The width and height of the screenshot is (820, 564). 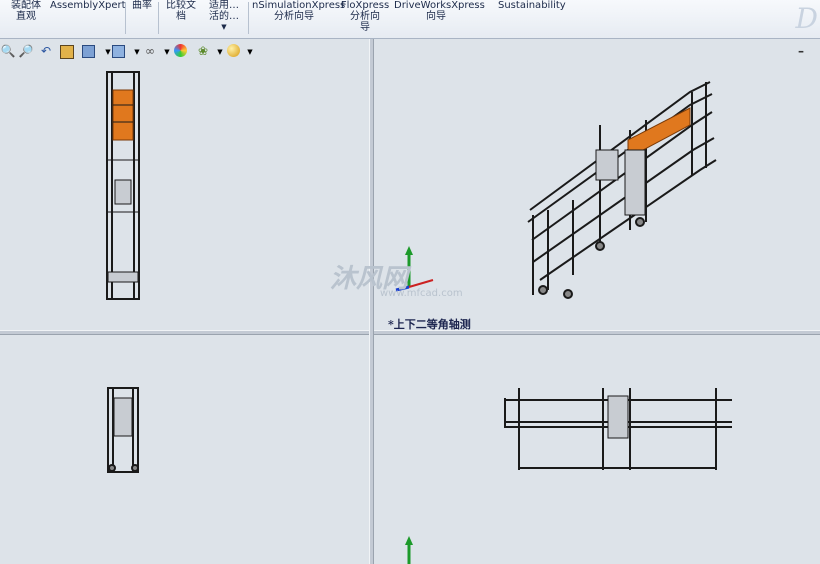 I want to click on top-view, so click(x=618, y=429).